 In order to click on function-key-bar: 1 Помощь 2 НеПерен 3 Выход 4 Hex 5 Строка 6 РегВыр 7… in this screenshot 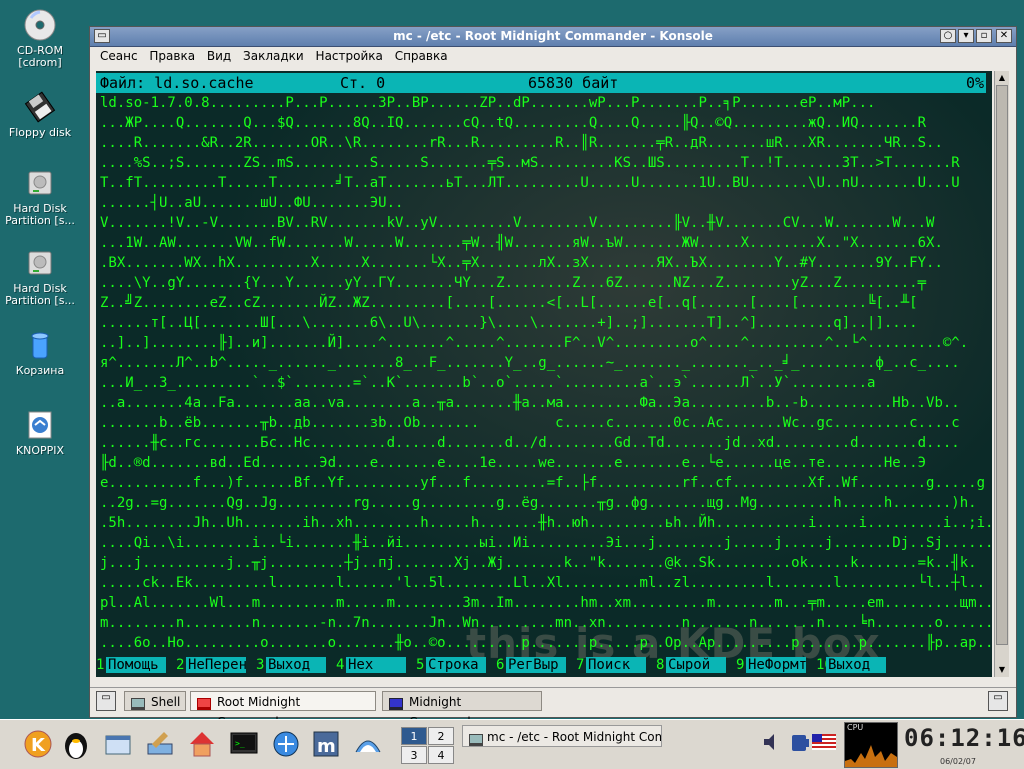, I will do `click(544, 667)`.